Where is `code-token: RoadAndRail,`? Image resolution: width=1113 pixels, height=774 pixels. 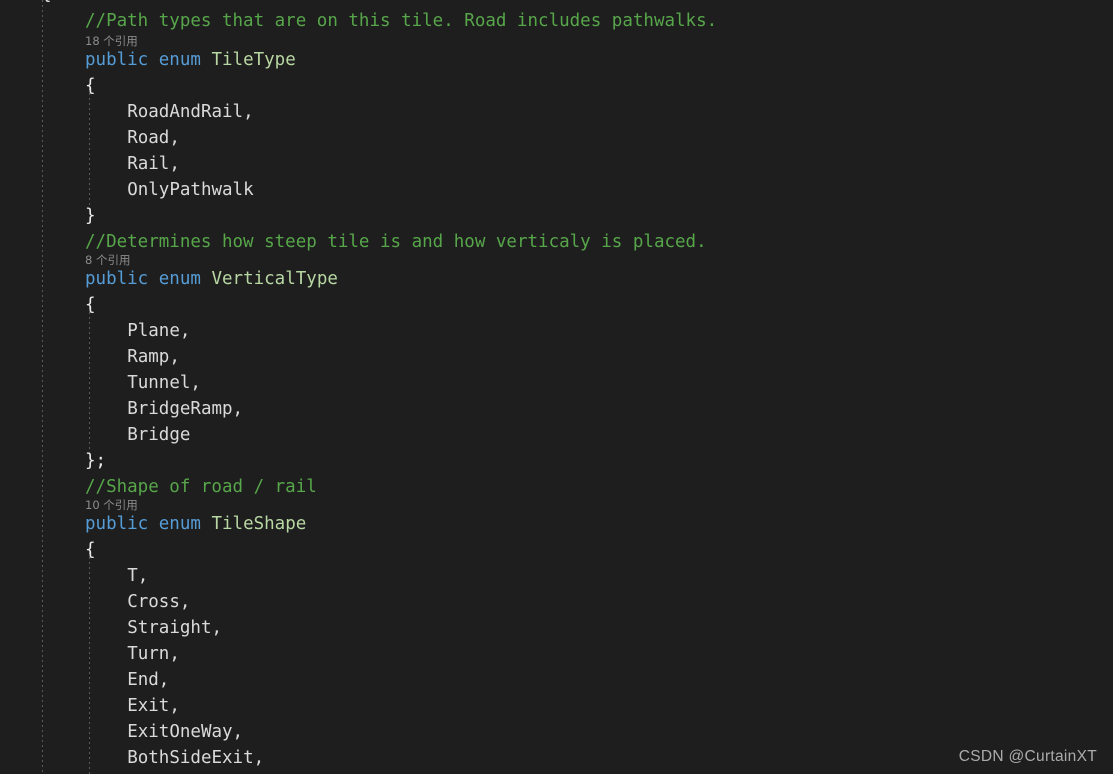
code-token: RoadAndRail, is located at coordinates (190, 112).